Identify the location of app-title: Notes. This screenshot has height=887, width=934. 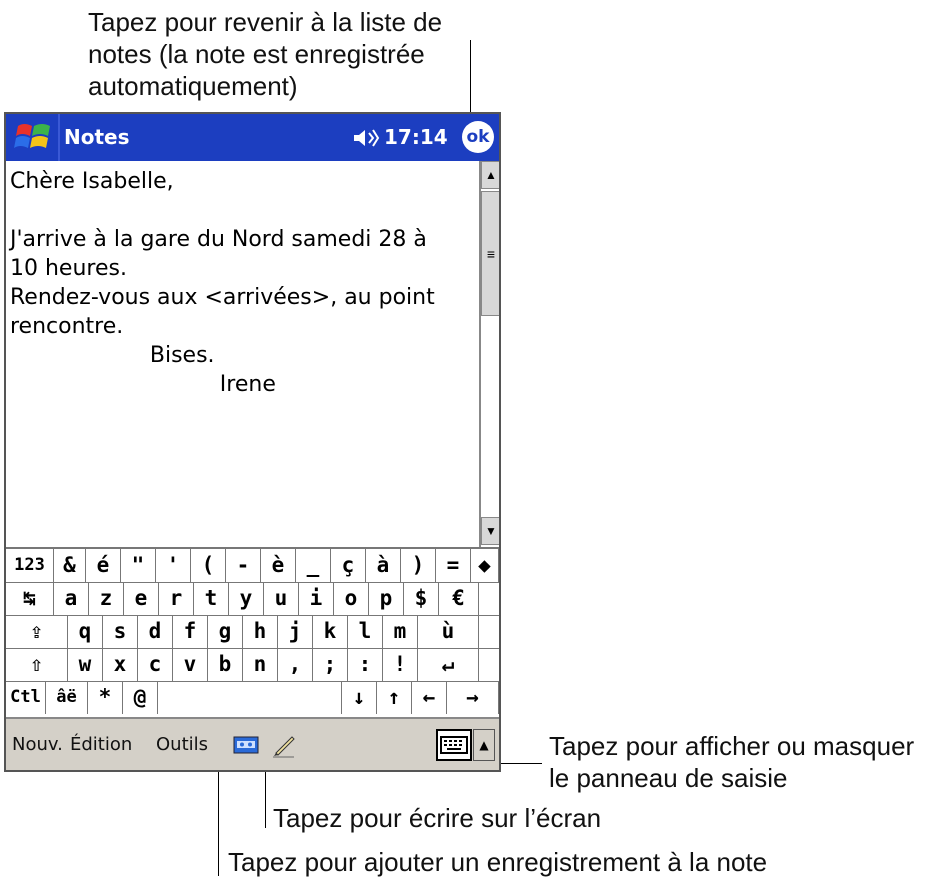
(97, 137).